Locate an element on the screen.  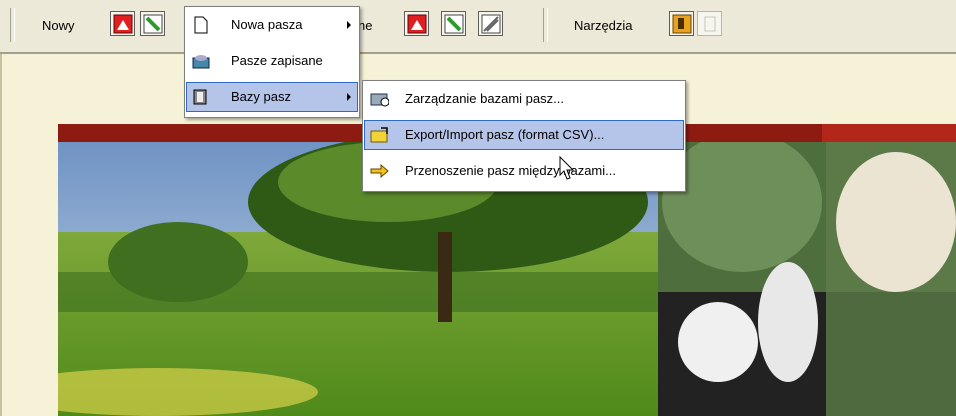
folder-export-icon is located at coordinates (379, 135).